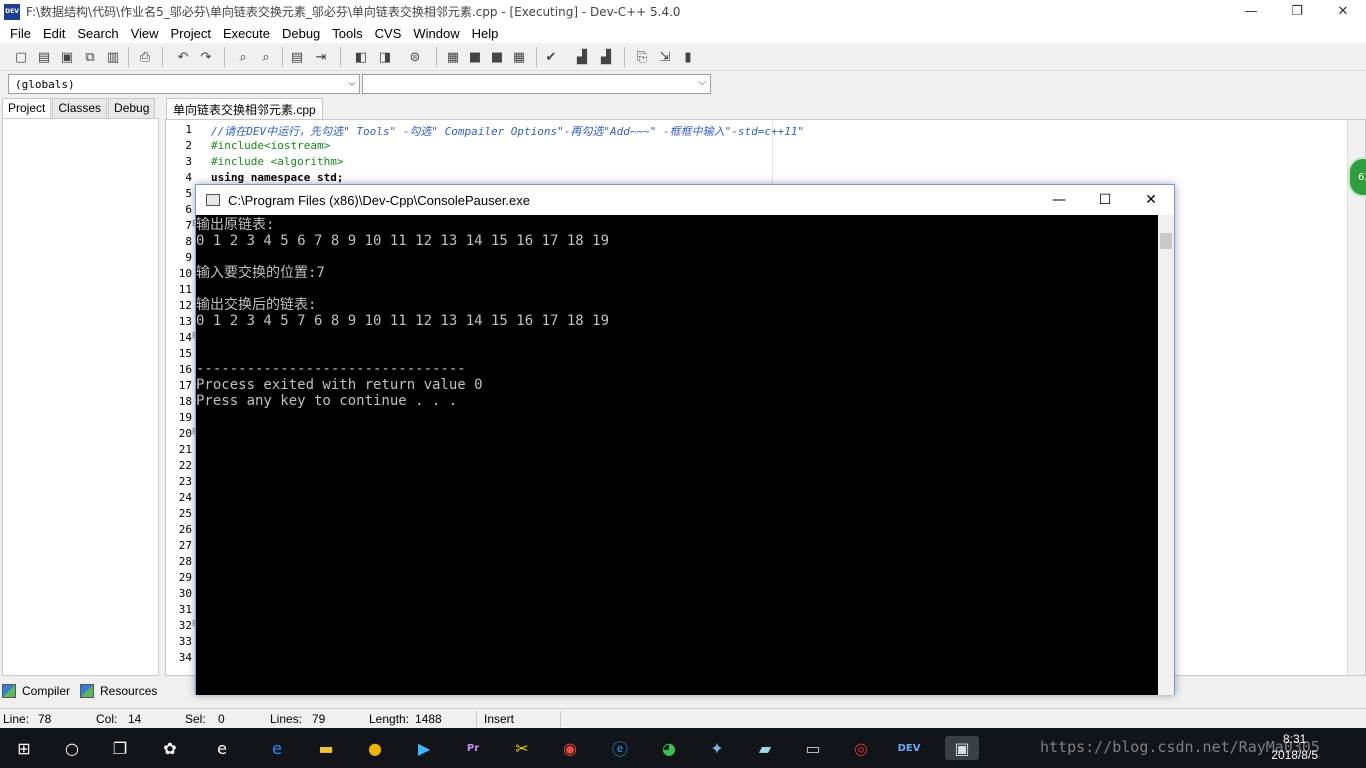  What do you see at coordinates (522, 748) in the screenshot?
I see `tools-icon: ✂` at bounding box center [522, 748].